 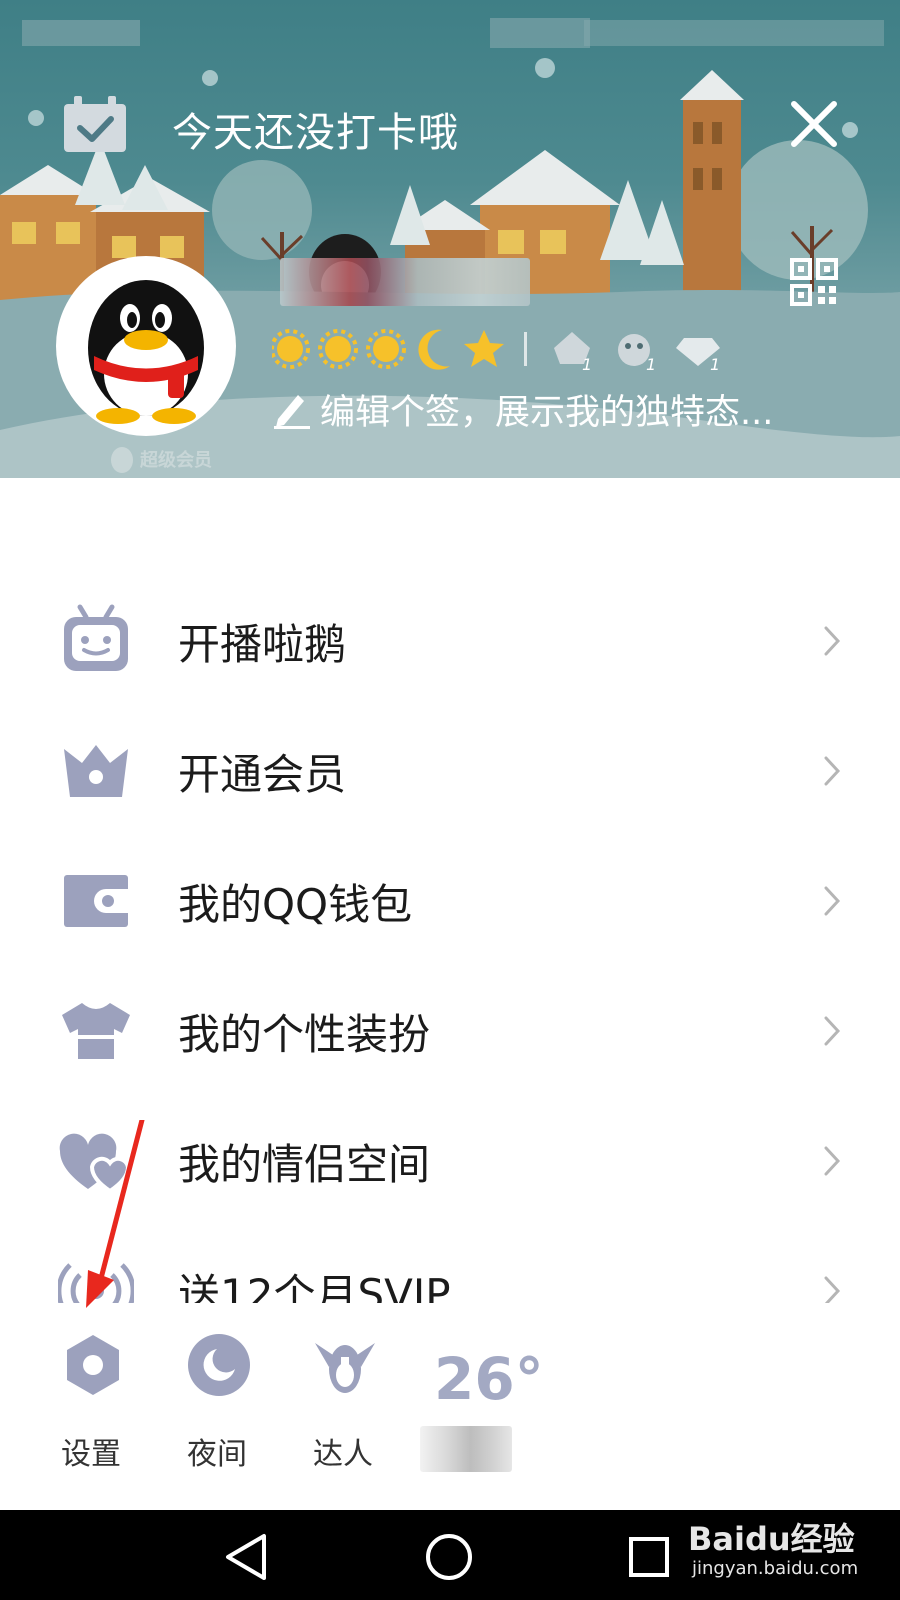 What do you see at coordinates (649, 1557) in the screenshot?
I see `recents-square-icon` at bounding box center [649, 1557].